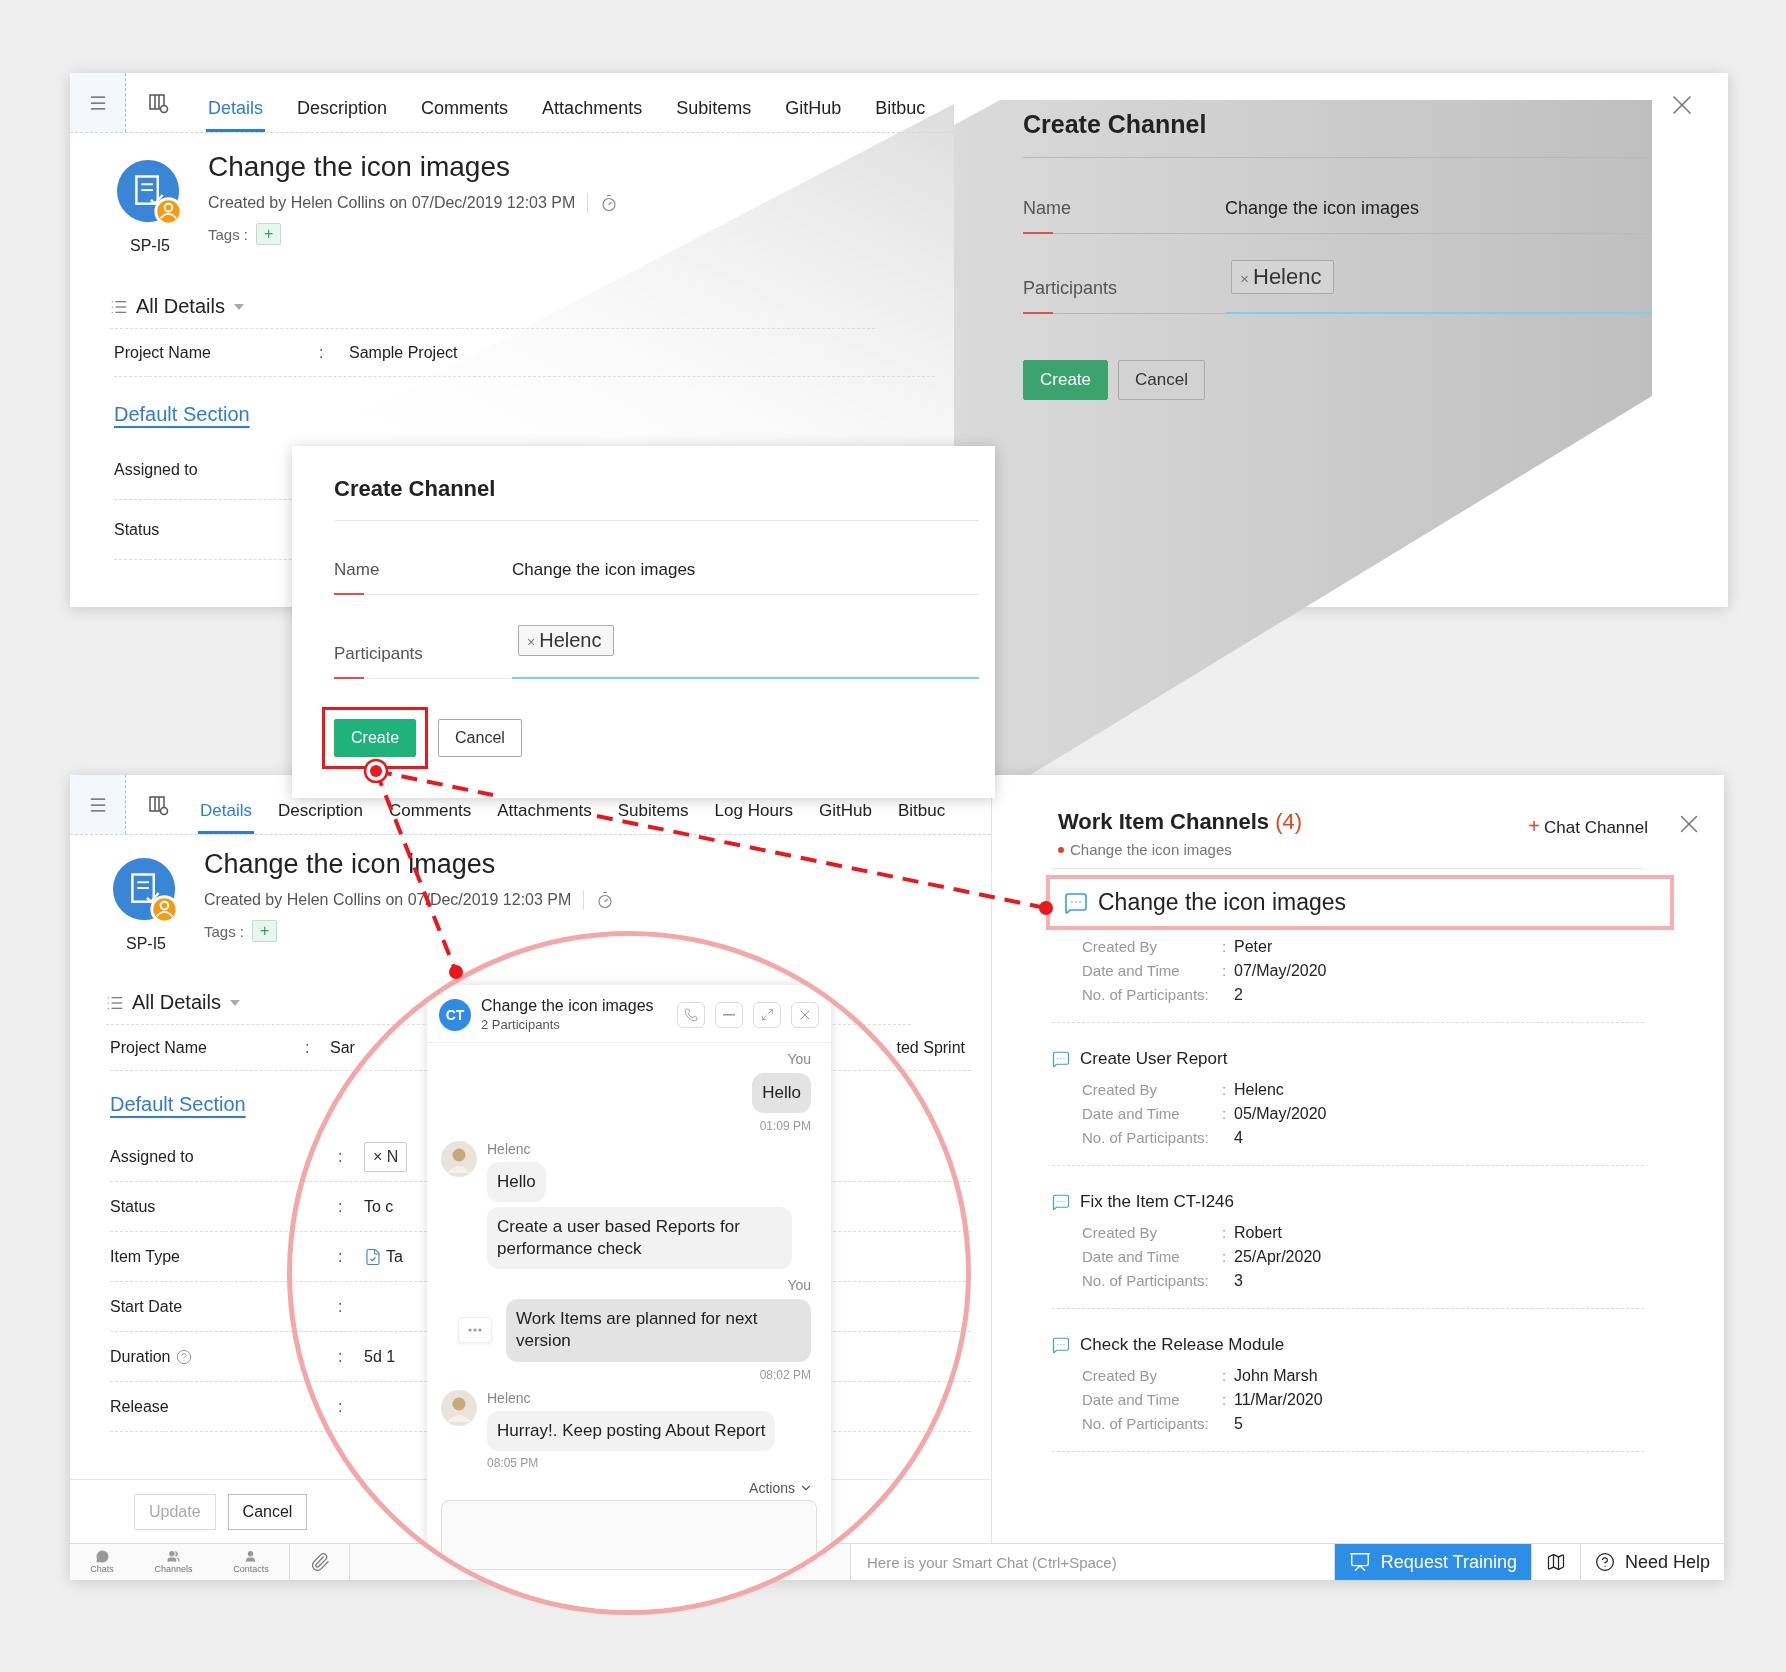  Describe the element at coordinates (513, 1462) in the screenshot. I see `message-time: 08:05 PM` at that location.